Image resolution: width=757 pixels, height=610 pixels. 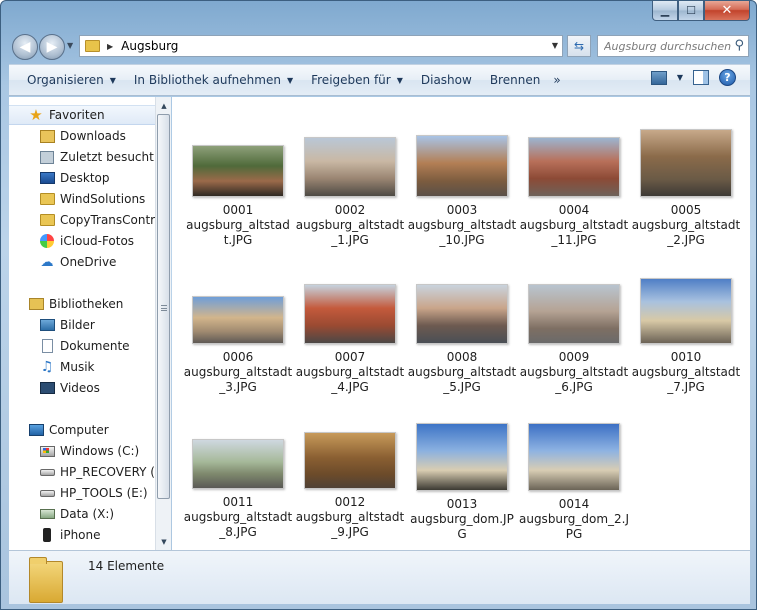 I want to click on view-controls: ▼ ?, so click(x=693, y=77).